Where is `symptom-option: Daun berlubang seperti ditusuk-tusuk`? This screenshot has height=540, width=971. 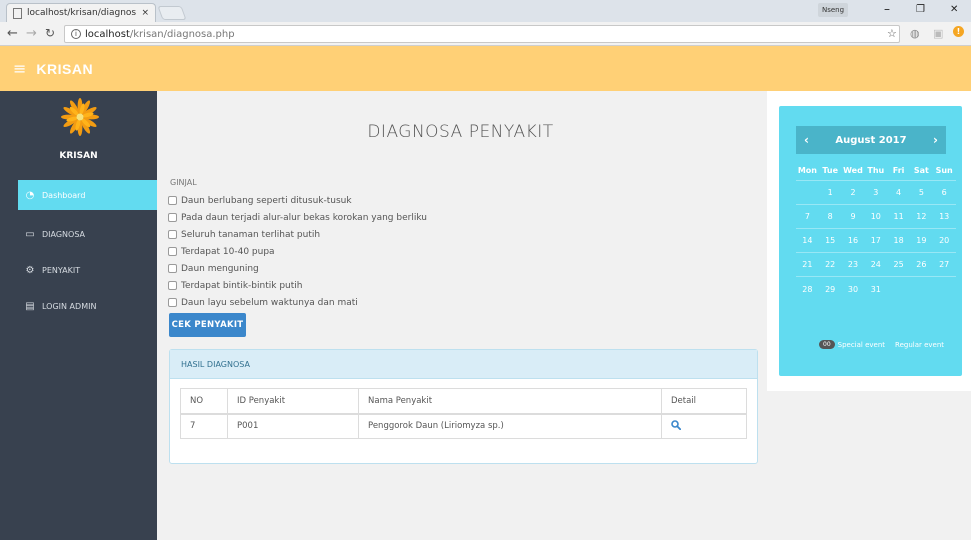
symptom-option: Daun berlubang seperti ditusuk-tusuk is located at coordinates (297, 200).